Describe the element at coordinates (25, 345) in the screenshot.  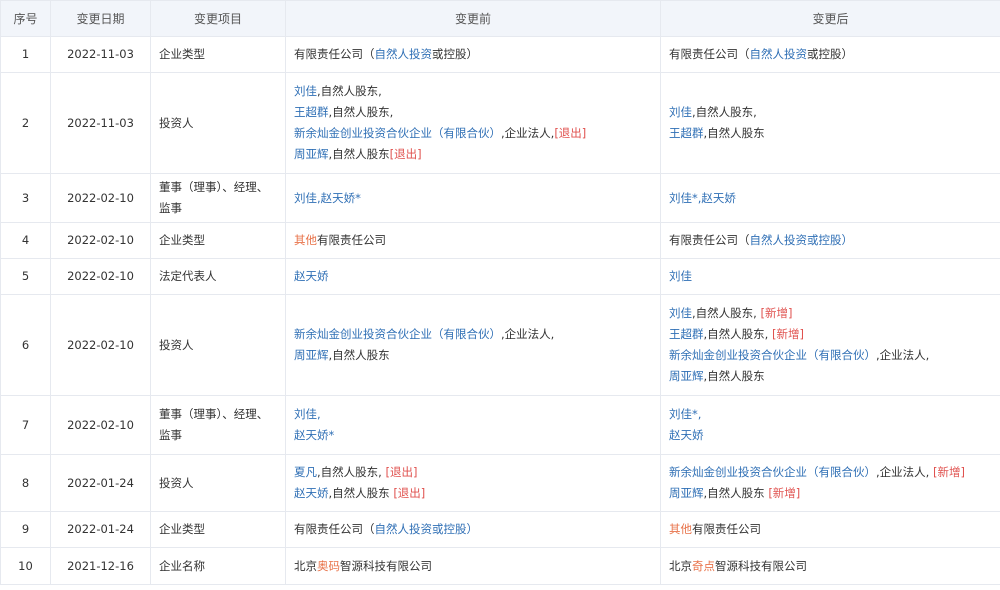
I see `row-seq: 6` at that location.